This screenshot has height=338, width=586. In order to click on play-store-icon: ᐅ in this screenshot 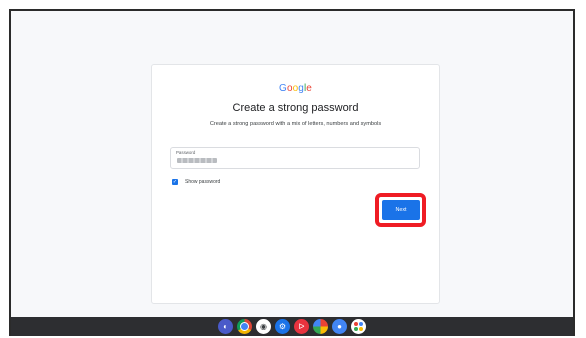, I will do `click(301, 326)`.